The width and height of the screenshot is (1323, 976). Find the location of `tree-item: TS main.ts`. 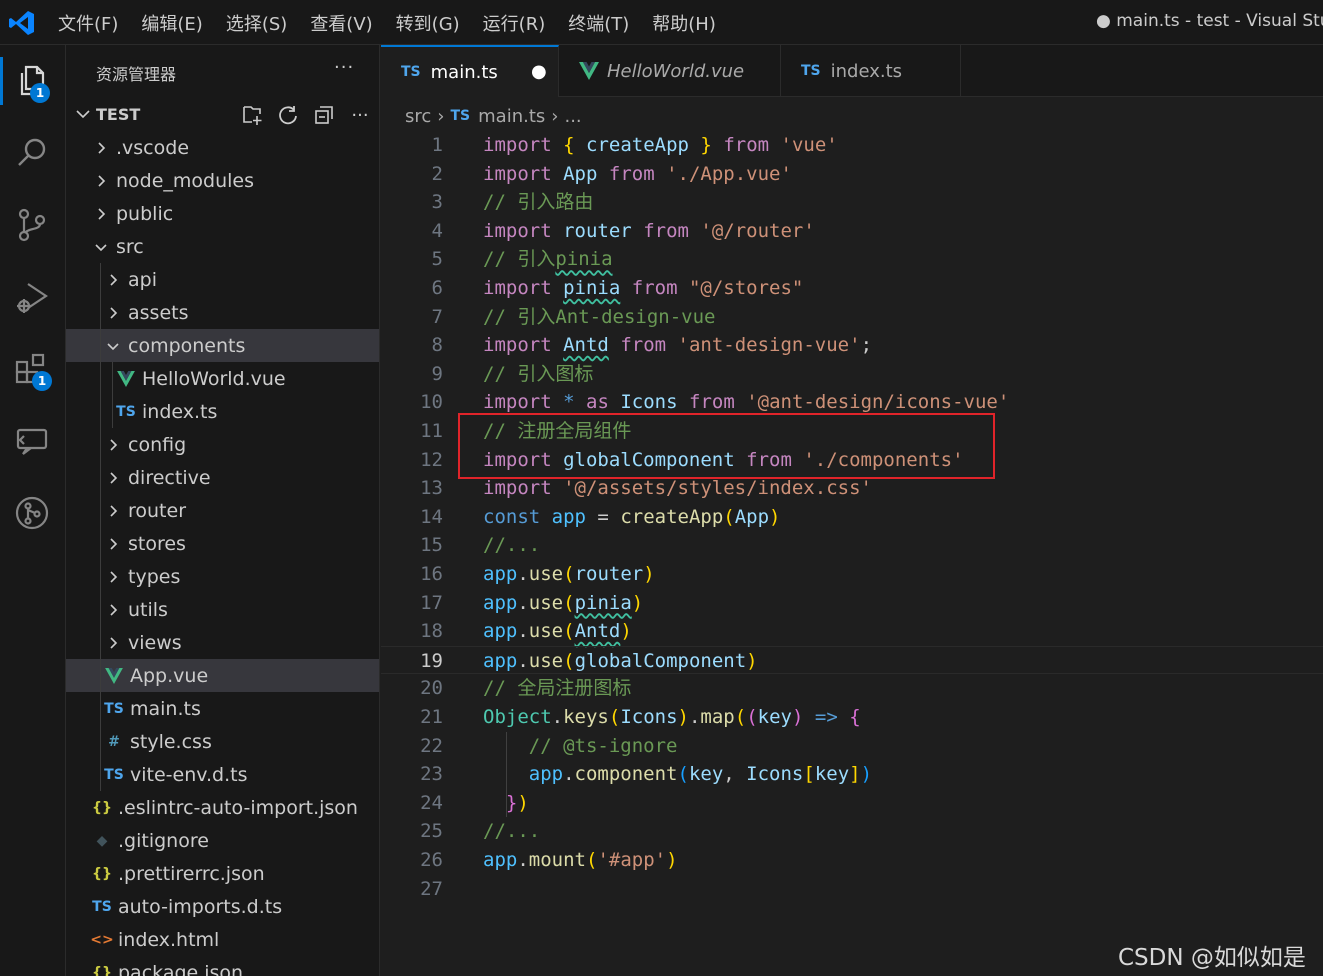

tree-item: TS main.ts is located at coordinates (222, 708).